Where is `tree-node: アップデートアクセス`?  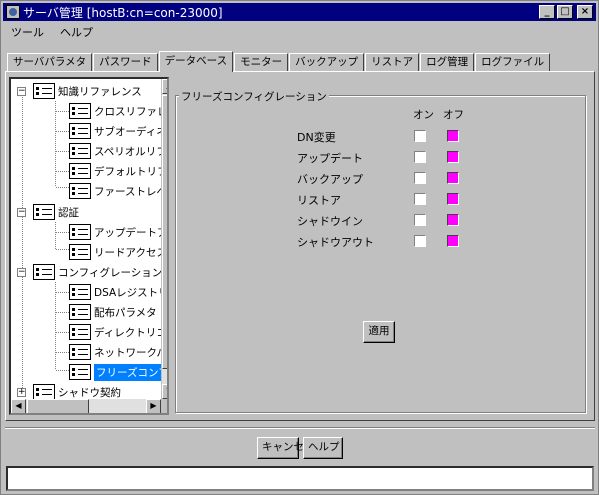
tree-node: アップデートアクセス is located at coordinates (118, 232).